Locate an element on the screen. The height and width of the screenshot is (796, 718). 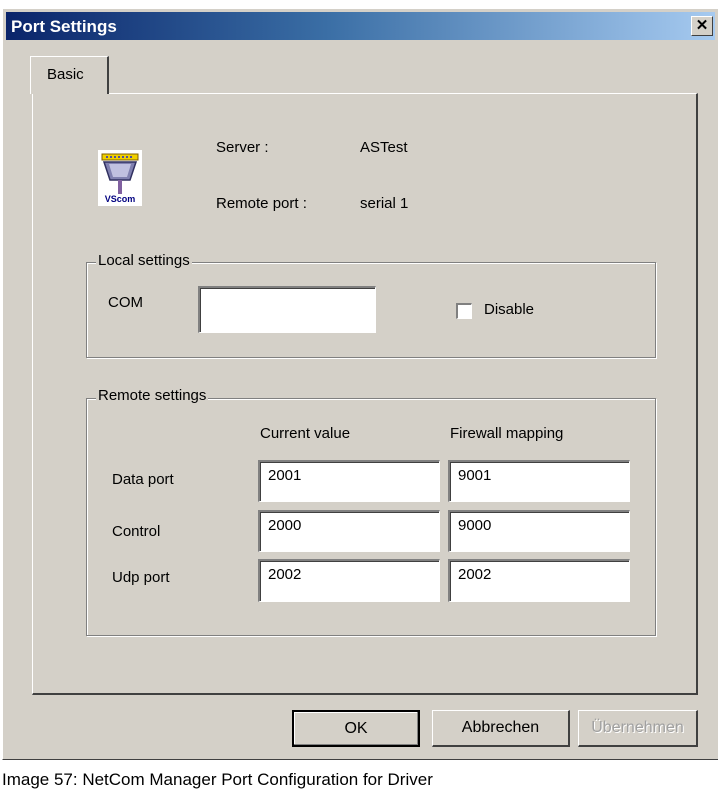
serial-port-icon: VScom is located at coordinates (120, 178).